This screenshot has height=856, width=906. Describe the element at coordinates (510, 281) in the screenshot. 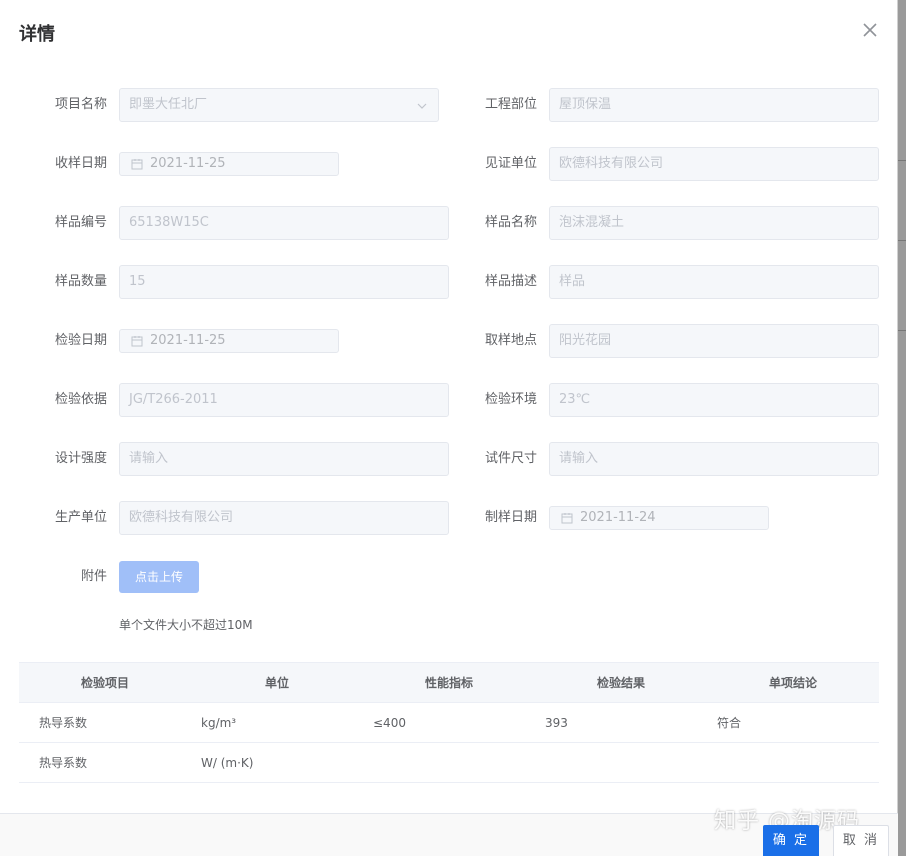

I see `field-label: 样品描述` at that location.